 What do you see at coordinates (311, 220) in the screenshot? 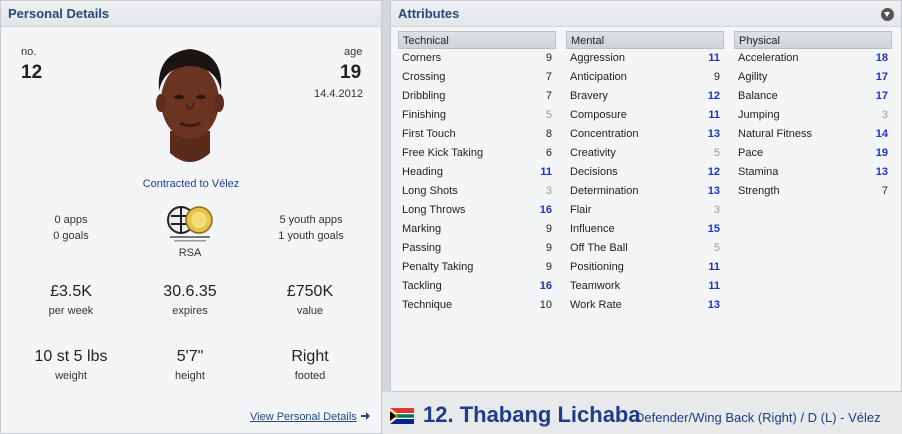
I see `youth-apps: 5 youth apps` at bounding box center [311, 220].